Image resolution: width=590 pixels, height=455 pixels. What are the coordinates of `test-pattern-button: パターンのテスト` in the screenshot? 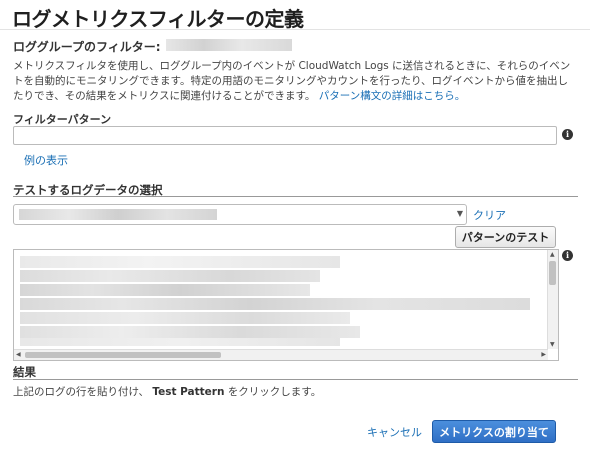 It's located at (505, 237).